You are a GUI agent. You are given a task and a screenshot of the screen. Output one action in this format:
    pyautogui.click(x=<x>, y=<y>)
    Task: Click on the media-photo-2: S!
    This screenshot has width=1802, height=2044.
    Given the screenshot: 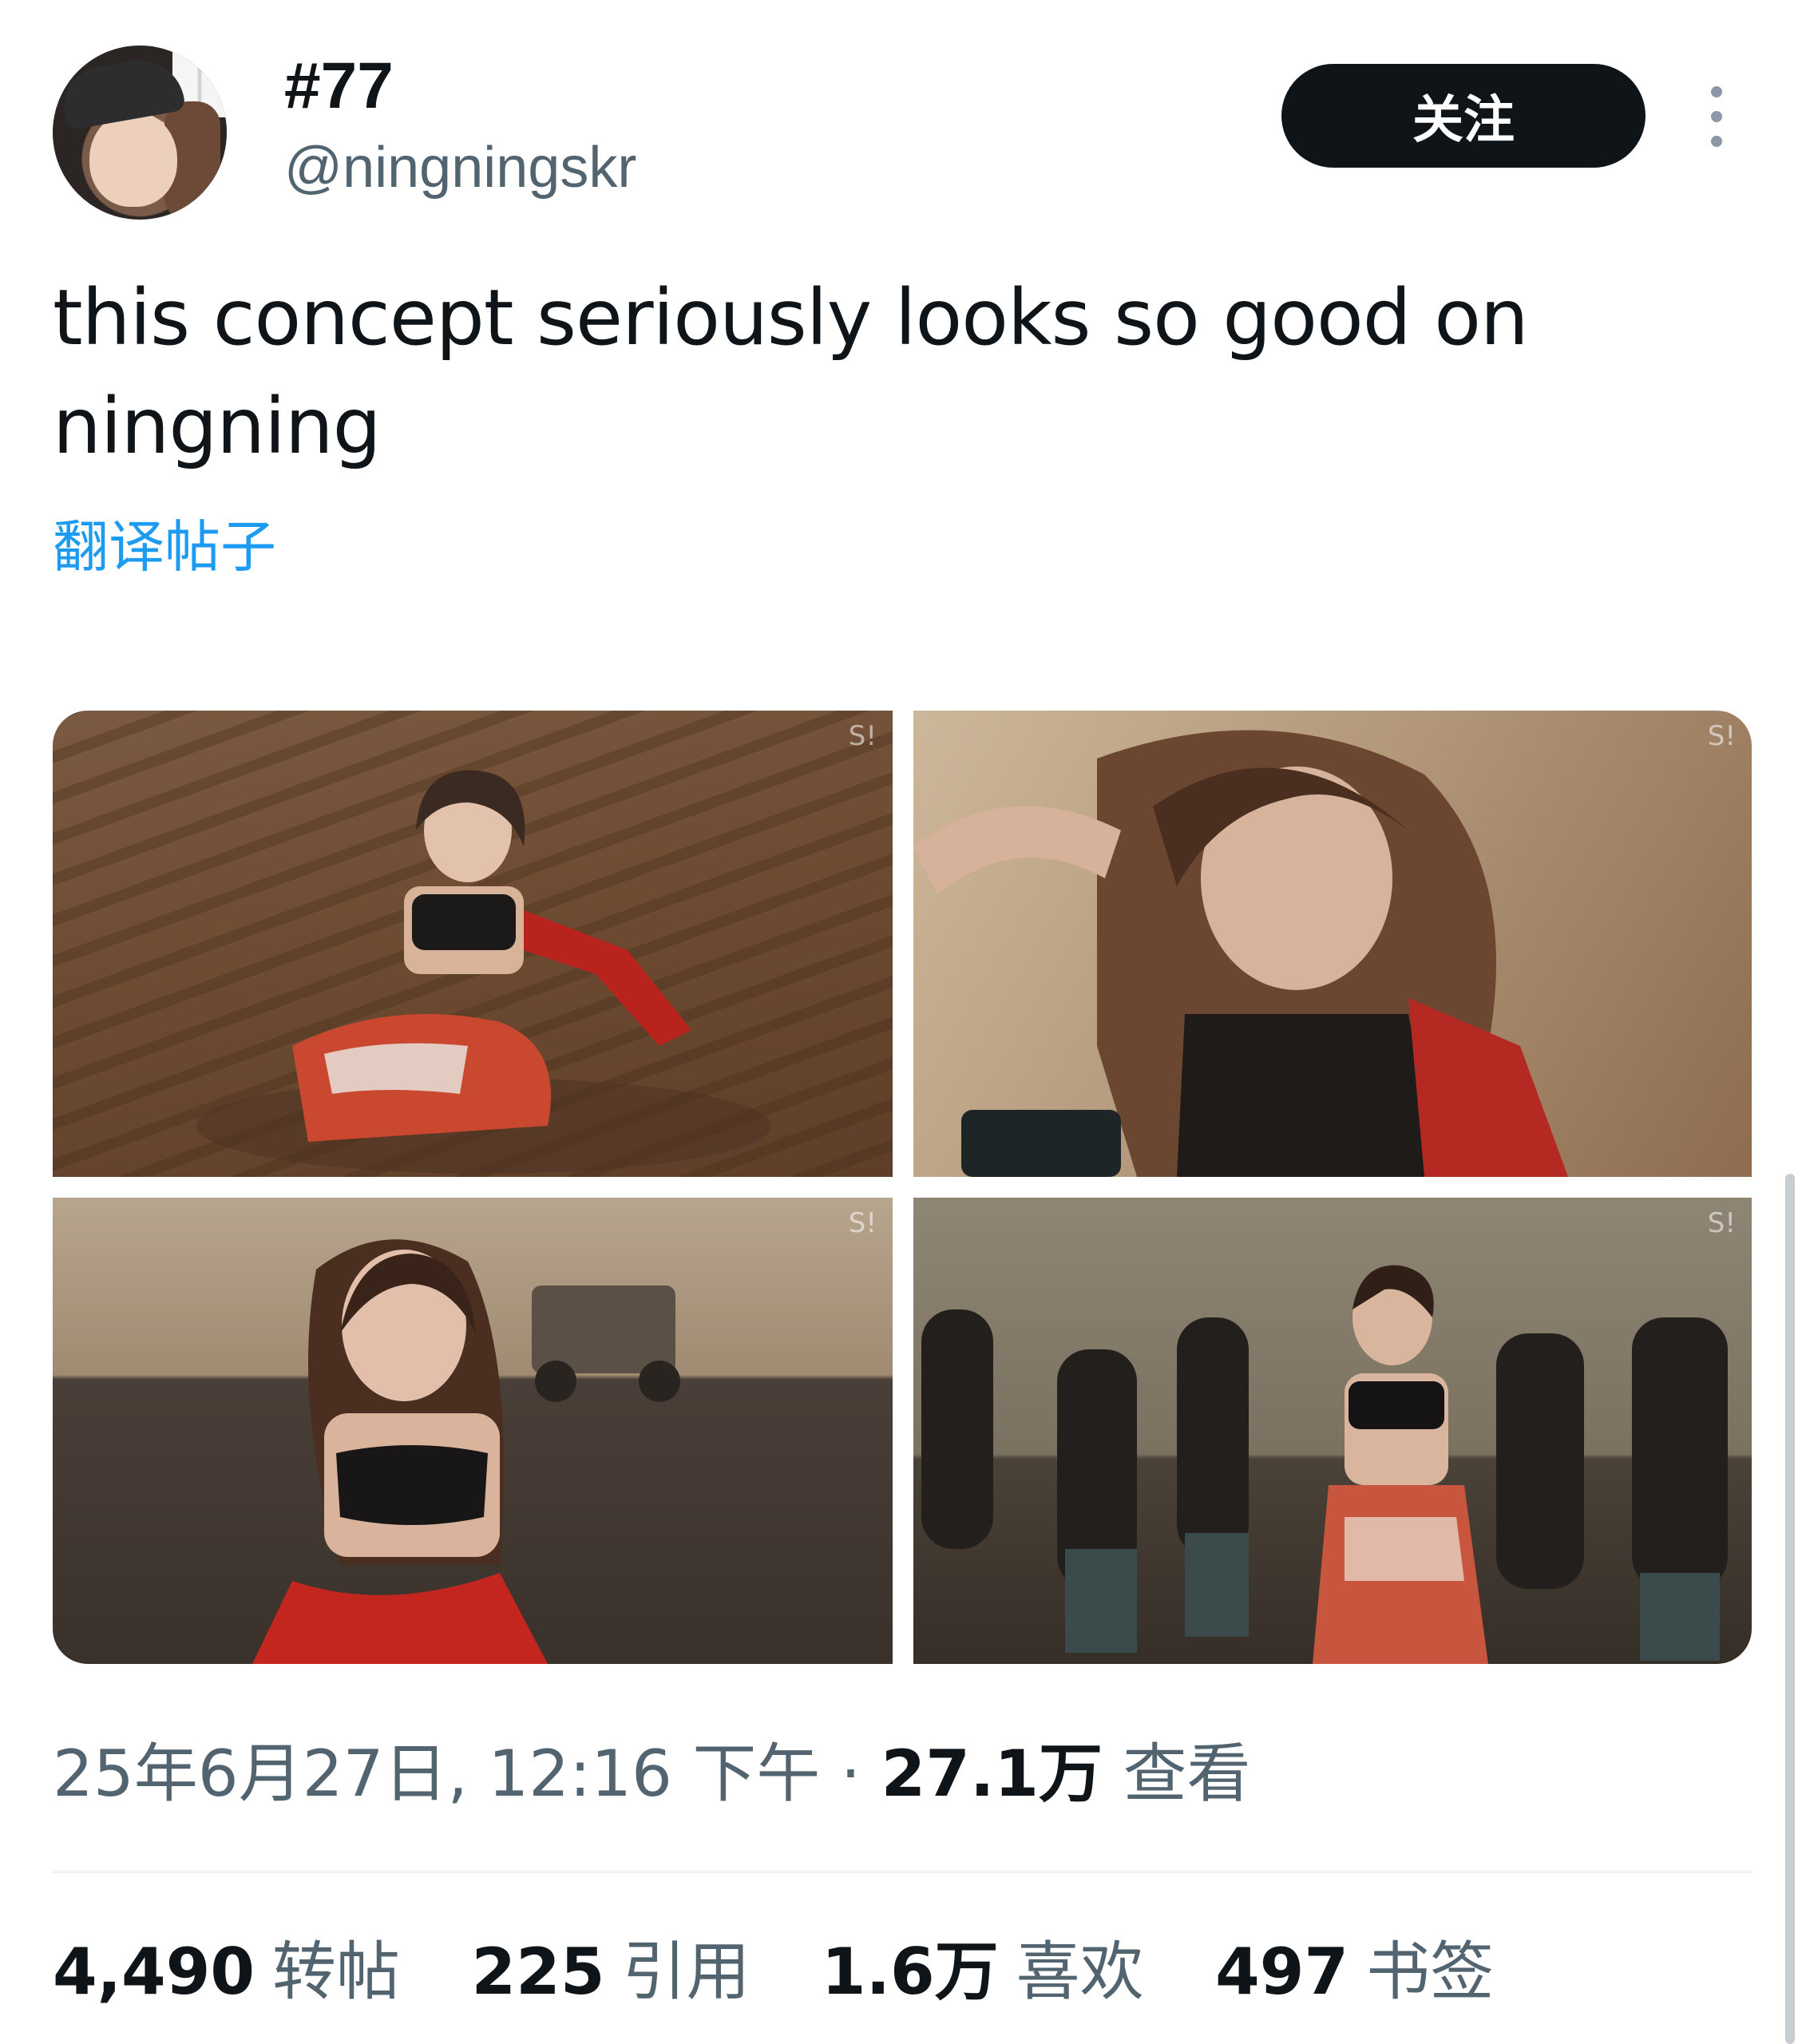 What is the action you would take?
    pyautogui.click(x=1332, y=944)
    